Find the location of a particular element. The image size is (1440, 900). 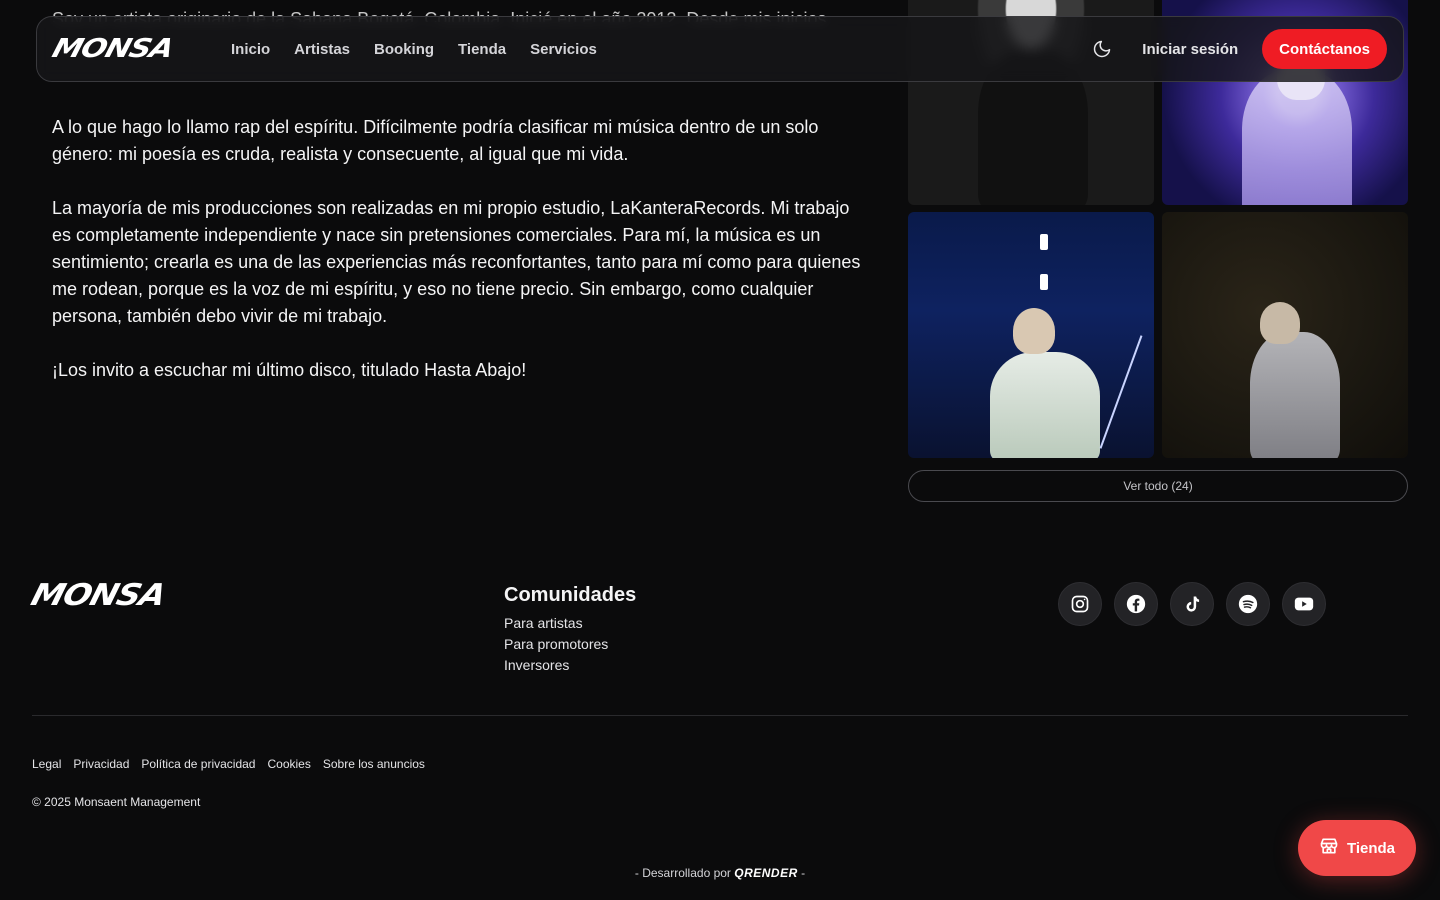

dev-credit-suffix: - is located at coordinates (803, 873).